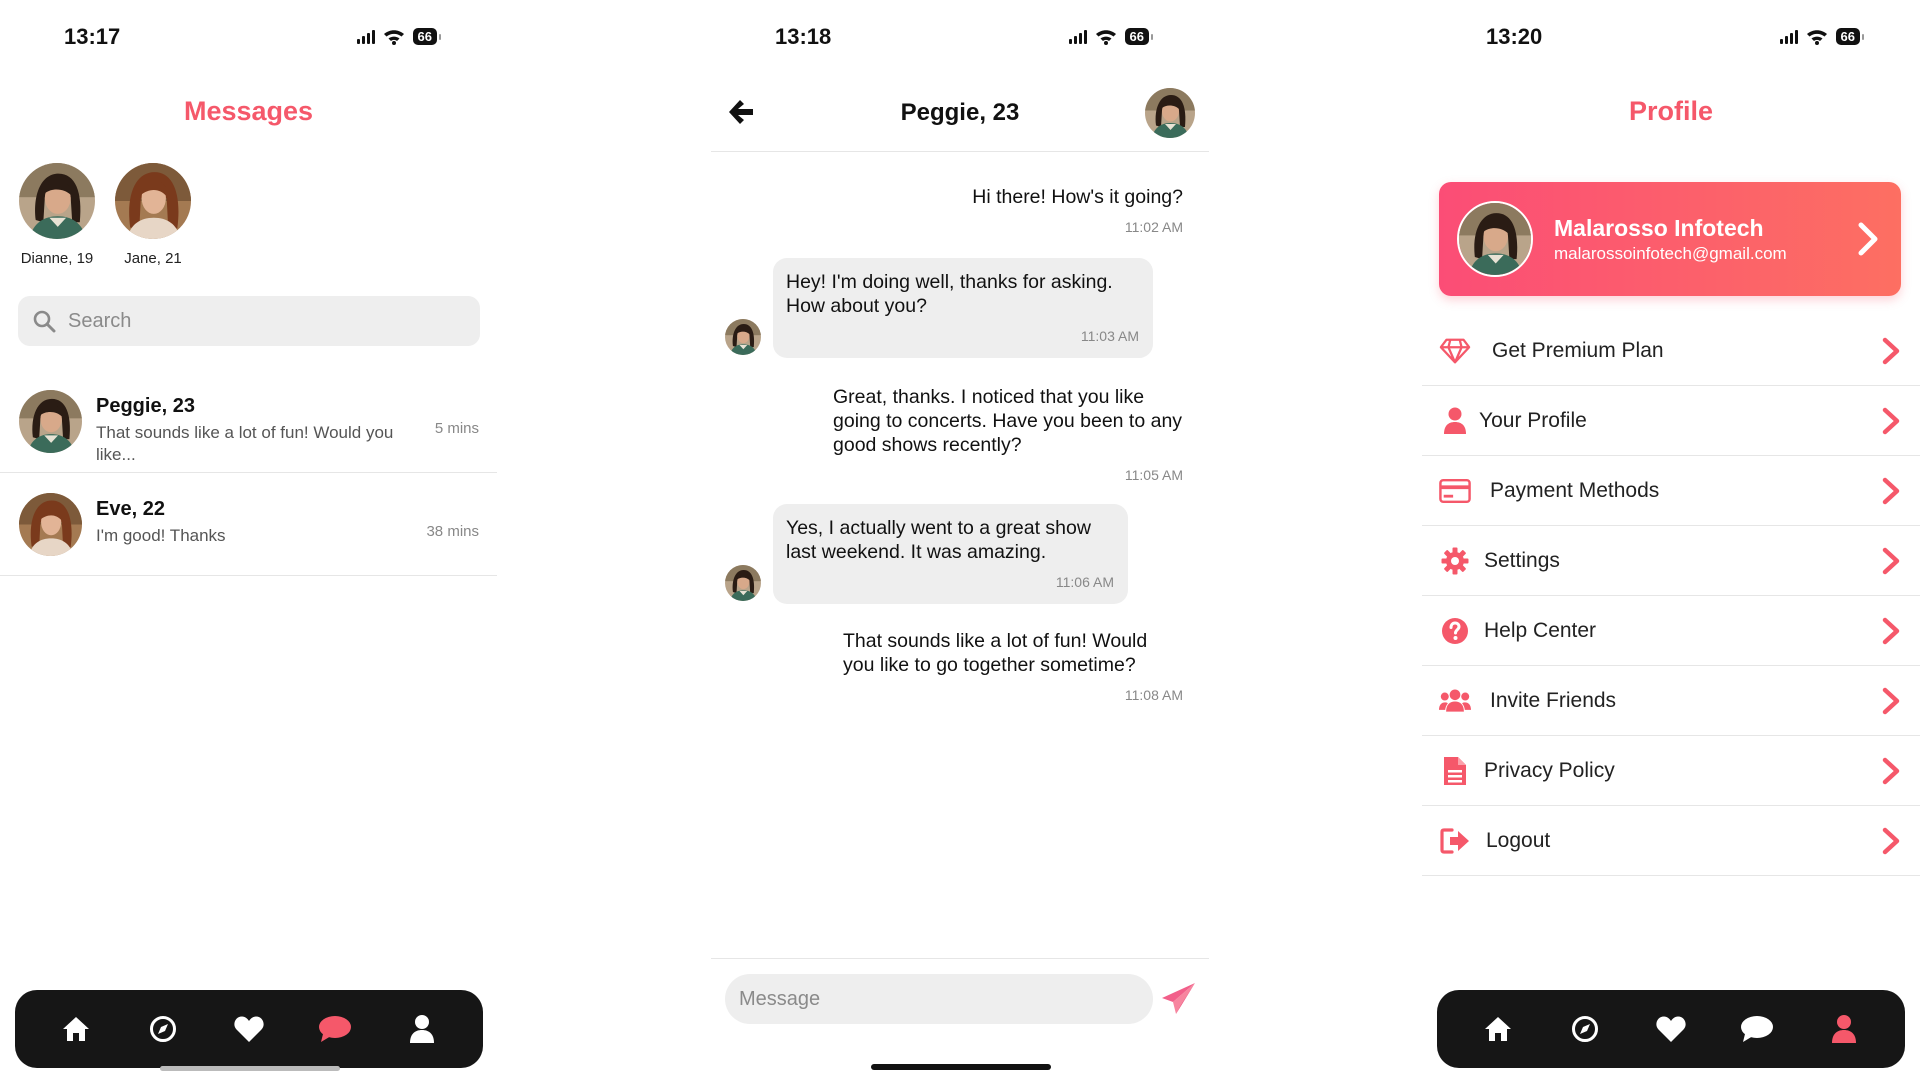  Describe the element at coordinates (44, 321) in the screenshot. I see `search-icon` at that location.